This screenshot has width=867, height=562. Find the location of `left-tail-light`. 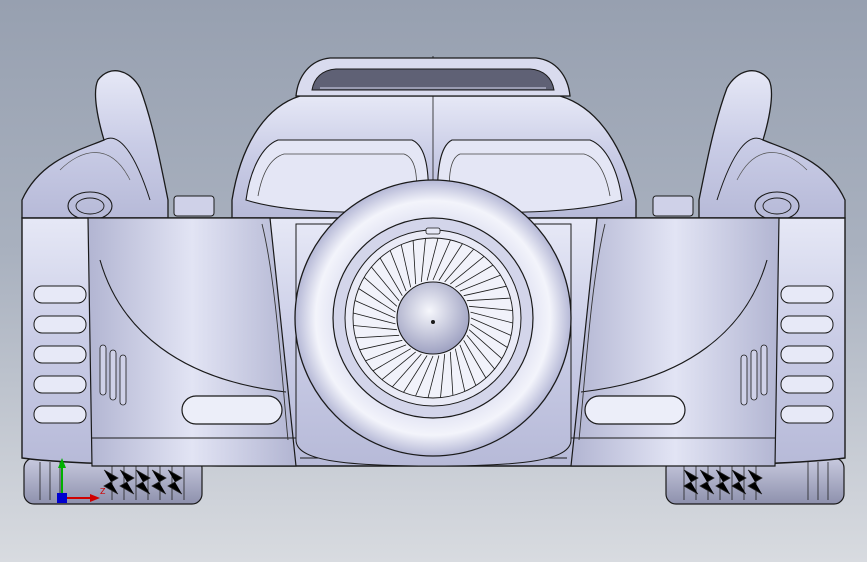

left-tail-light is located at coordinates (232, 410).